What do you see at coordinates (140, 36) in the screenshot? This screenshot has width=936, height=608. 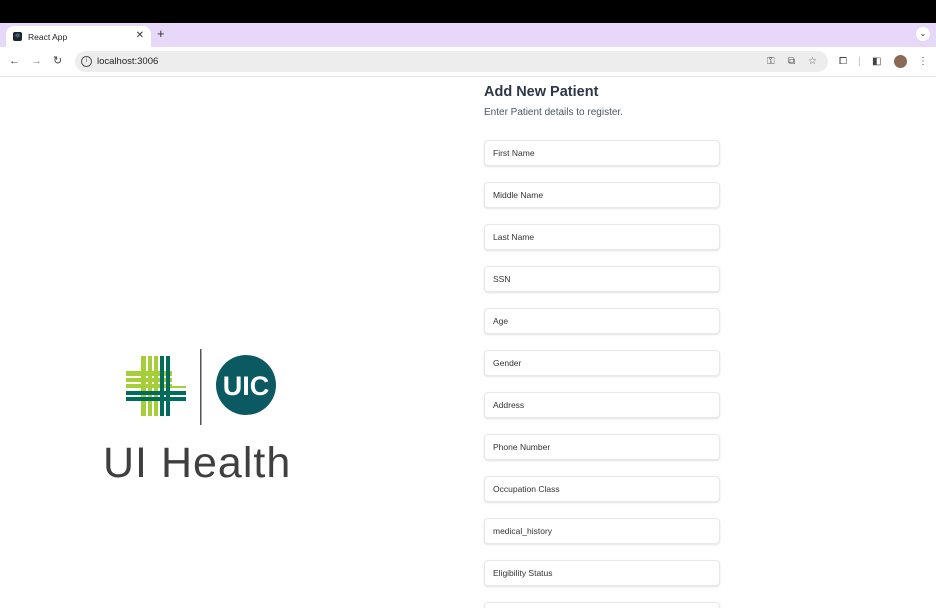 I see `close-tab-icon: ✕` at bounding box center [140, 36].